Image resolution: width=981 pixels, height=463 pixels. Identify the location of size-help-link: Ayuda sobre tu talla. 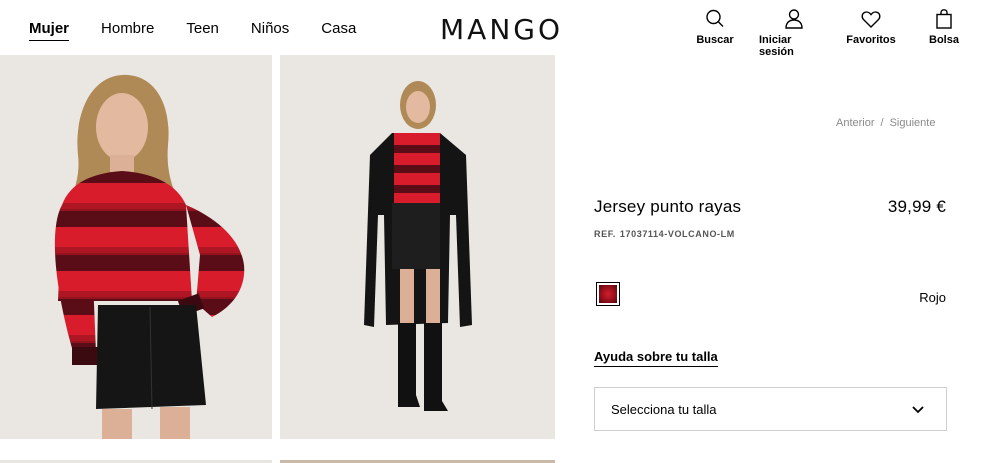
(656, 358).